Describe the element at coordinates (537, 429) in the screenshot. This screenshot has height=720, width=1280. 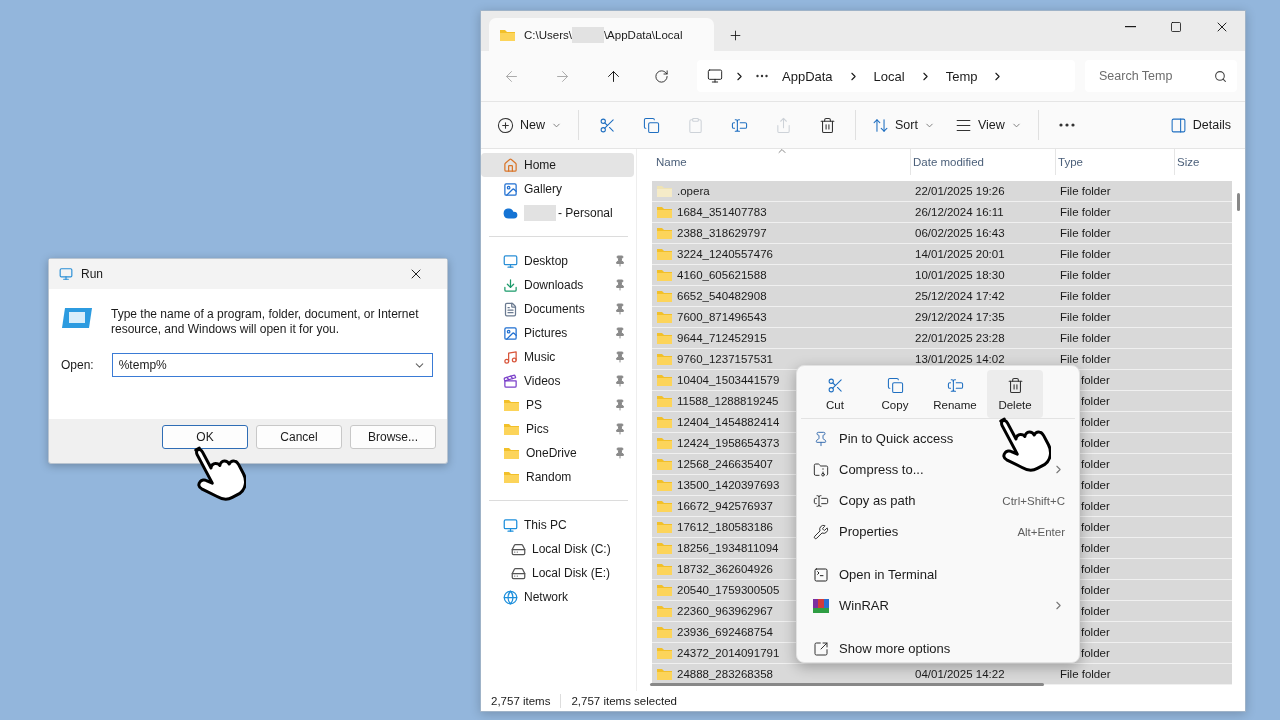
I see `nav-label: Pics` at that location.